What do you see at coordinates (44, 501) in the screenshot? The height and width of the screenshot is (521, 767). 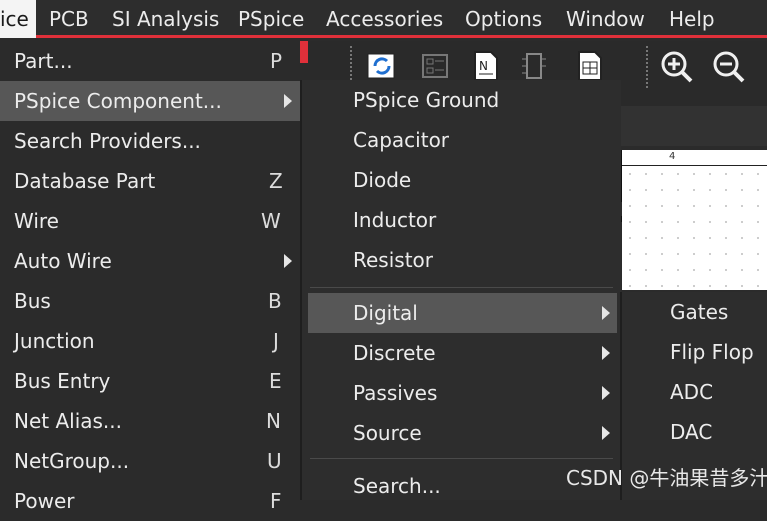 I see `menu-item-label: Power` at bounding box center [44, 501].